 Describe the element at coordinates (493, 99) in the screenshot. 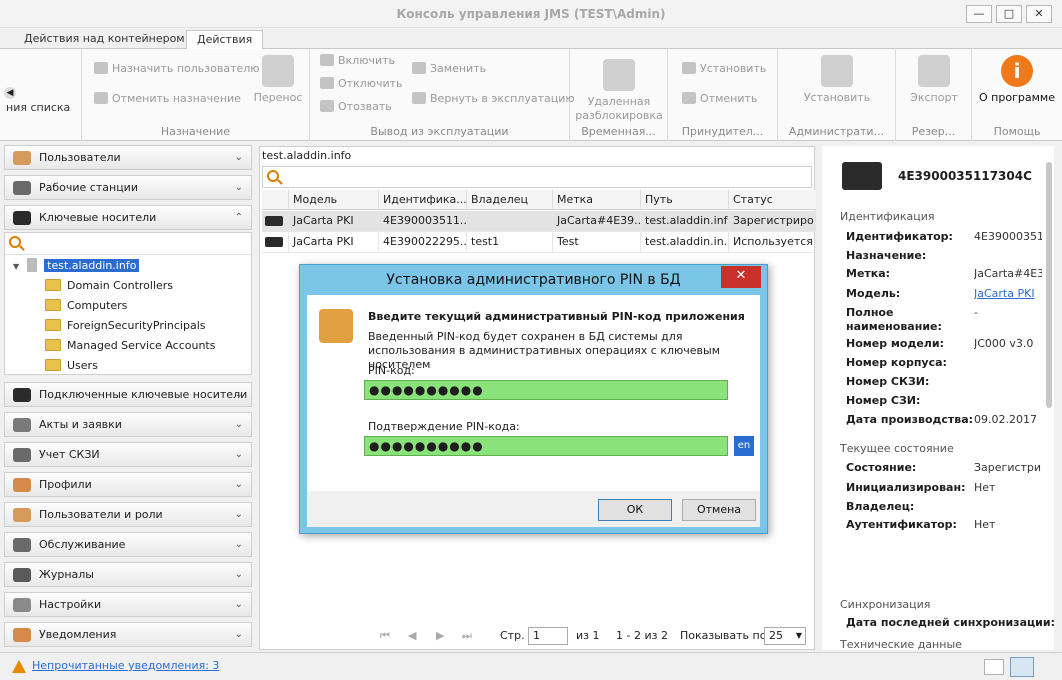

I see `return-to-service-button: Вернуть в эксплуатацию` at that location.